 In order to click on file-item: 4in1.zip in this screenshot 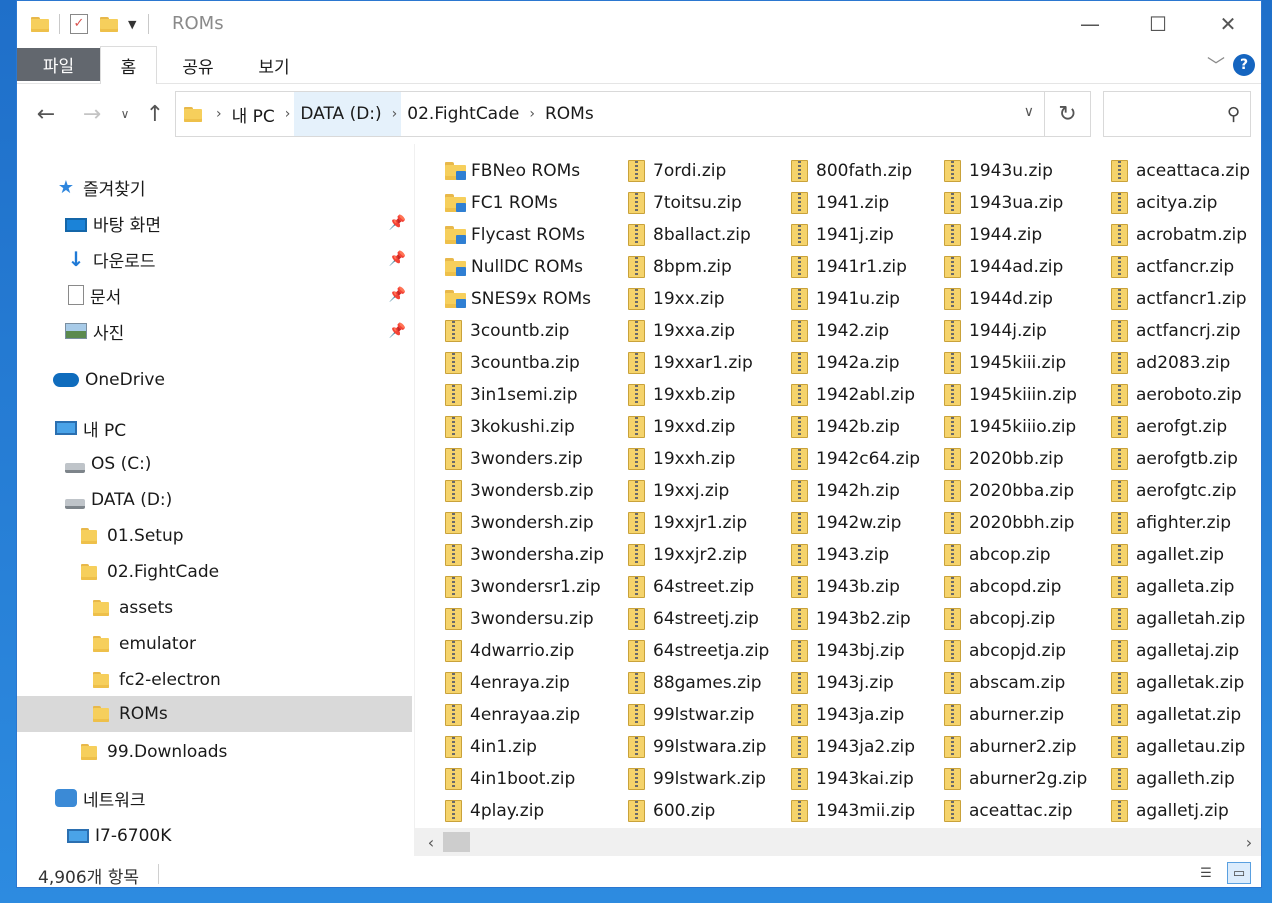, I will do `click(524, 747)`.